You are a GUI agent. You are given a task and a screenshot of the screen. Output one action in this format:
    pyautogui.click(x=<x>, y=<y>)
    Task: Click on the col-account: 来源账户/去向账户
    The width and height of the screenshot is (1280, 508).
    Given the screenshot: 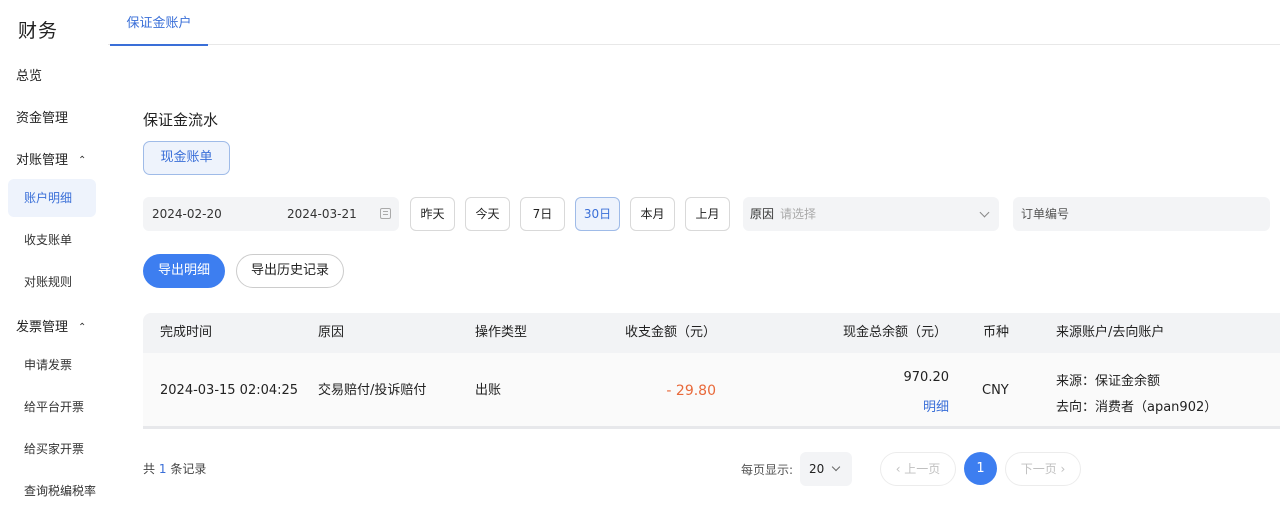 What is the action you would take?
    pyautogui.click(x=1110, y=332)
    